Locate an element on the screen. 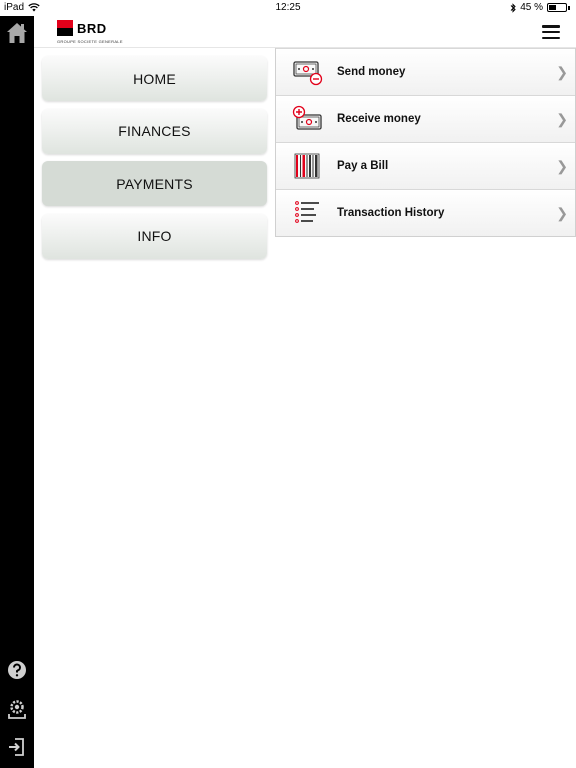 The height and width of the screenshot is (768, 576). side-rail is located at coordinates (17, 392).